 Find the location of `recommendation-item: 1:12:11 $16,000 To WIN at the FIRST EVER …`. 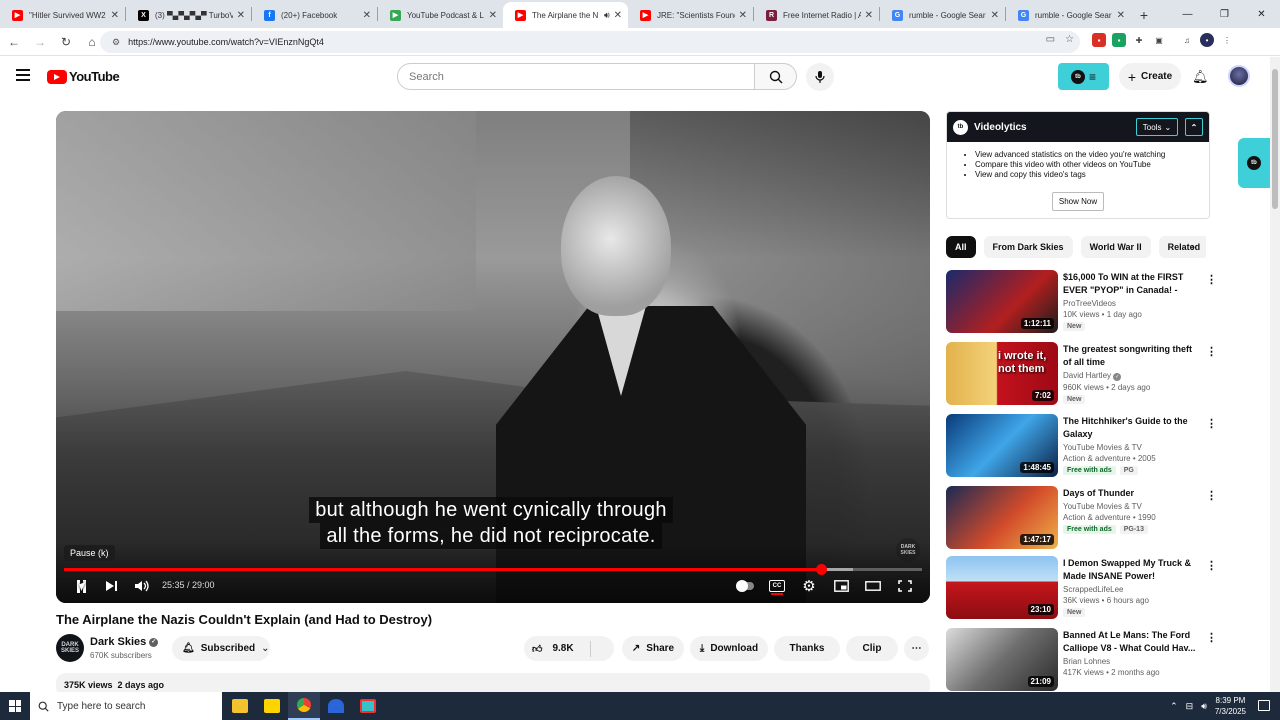

recommendation-item: 1:12:11 $16,000 To WIN at the FIRST EVER … is located at coordinates (1081, 302).